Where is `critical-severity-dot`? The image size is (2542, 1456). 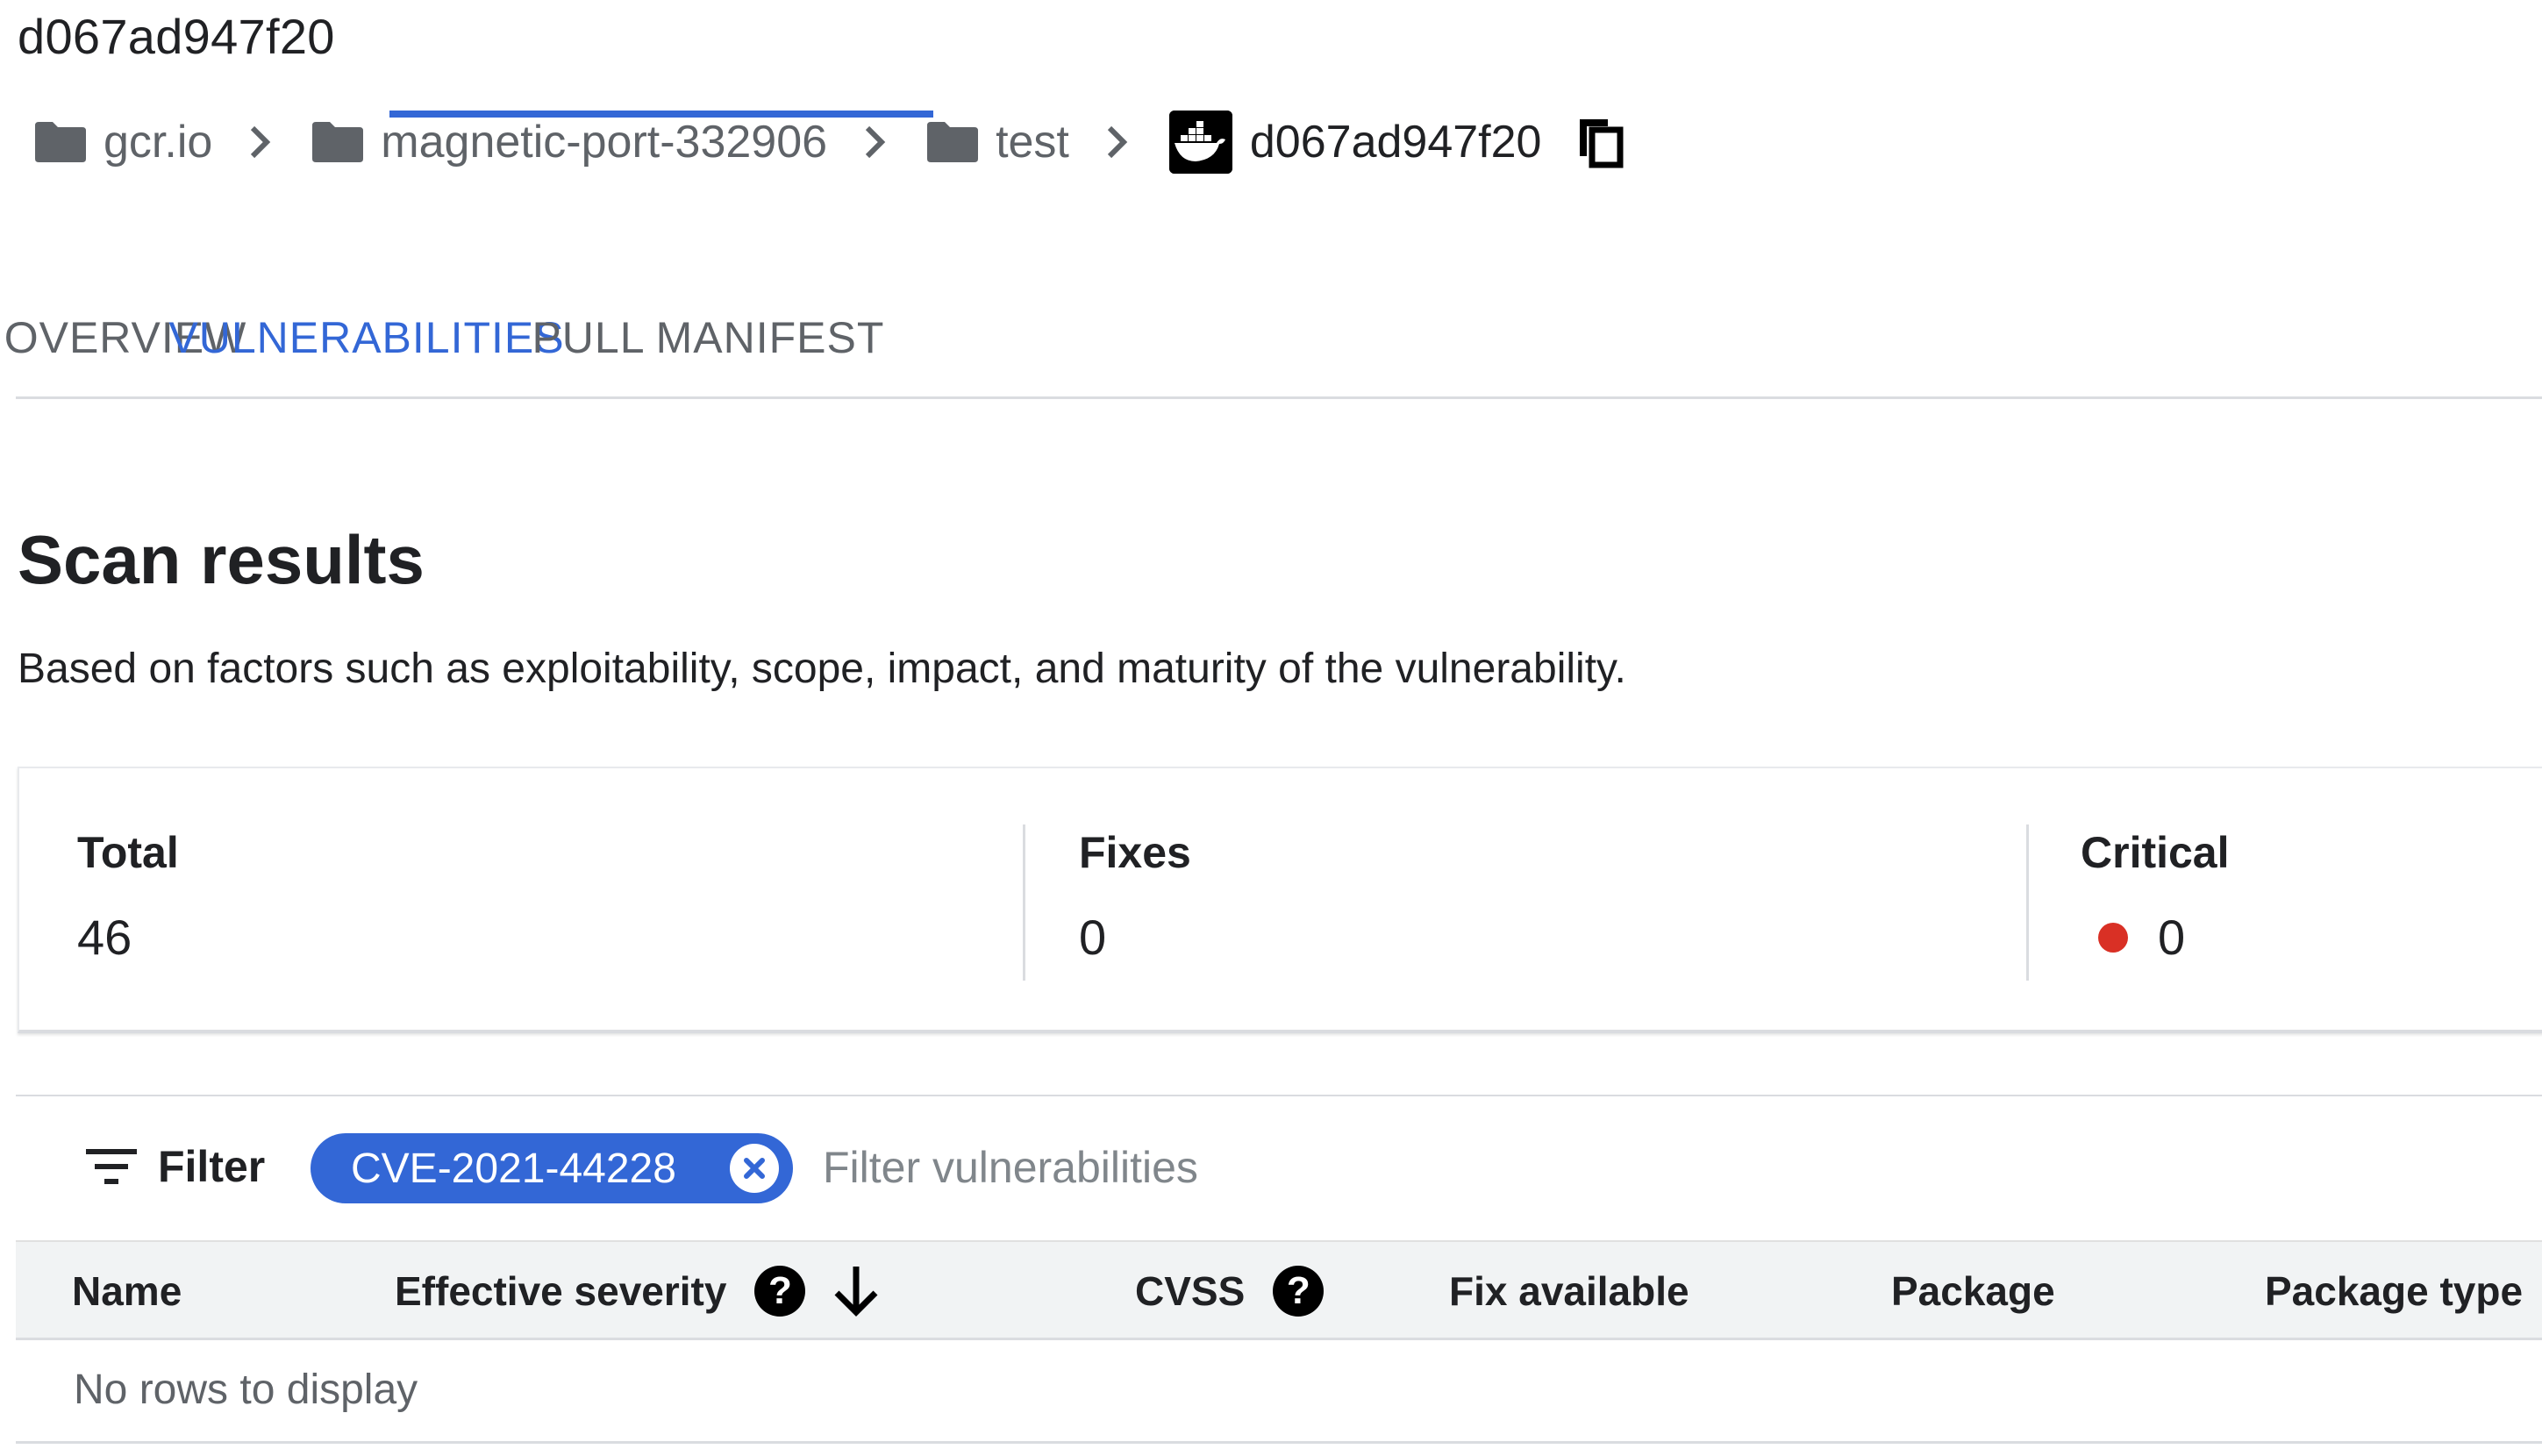 critical-severity-dot is located at coordinates (2113, 938).